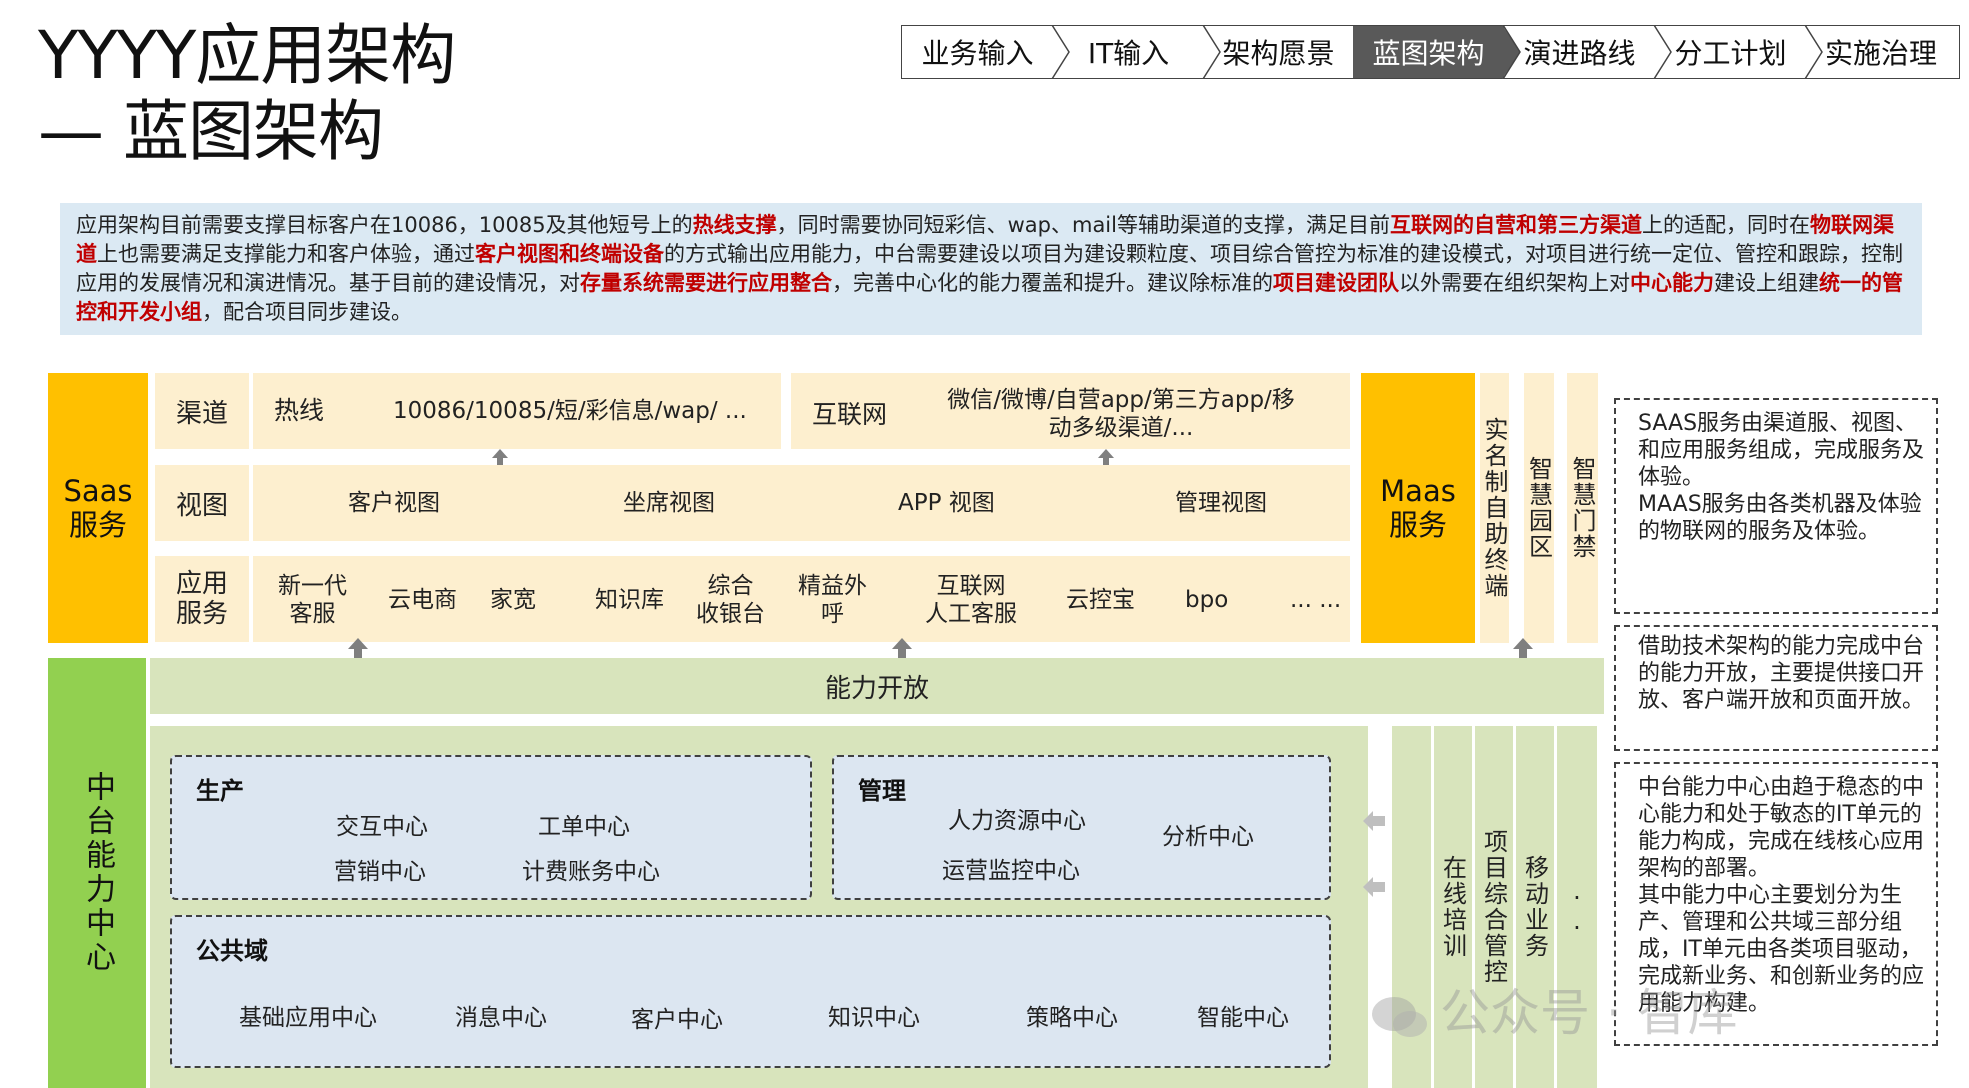 This screenshot has width=1969, height=1088. Describe the element at coordinates (307, 312) in the screenshot. I see `intro-text: ，配合项目同步建设。` at that location.